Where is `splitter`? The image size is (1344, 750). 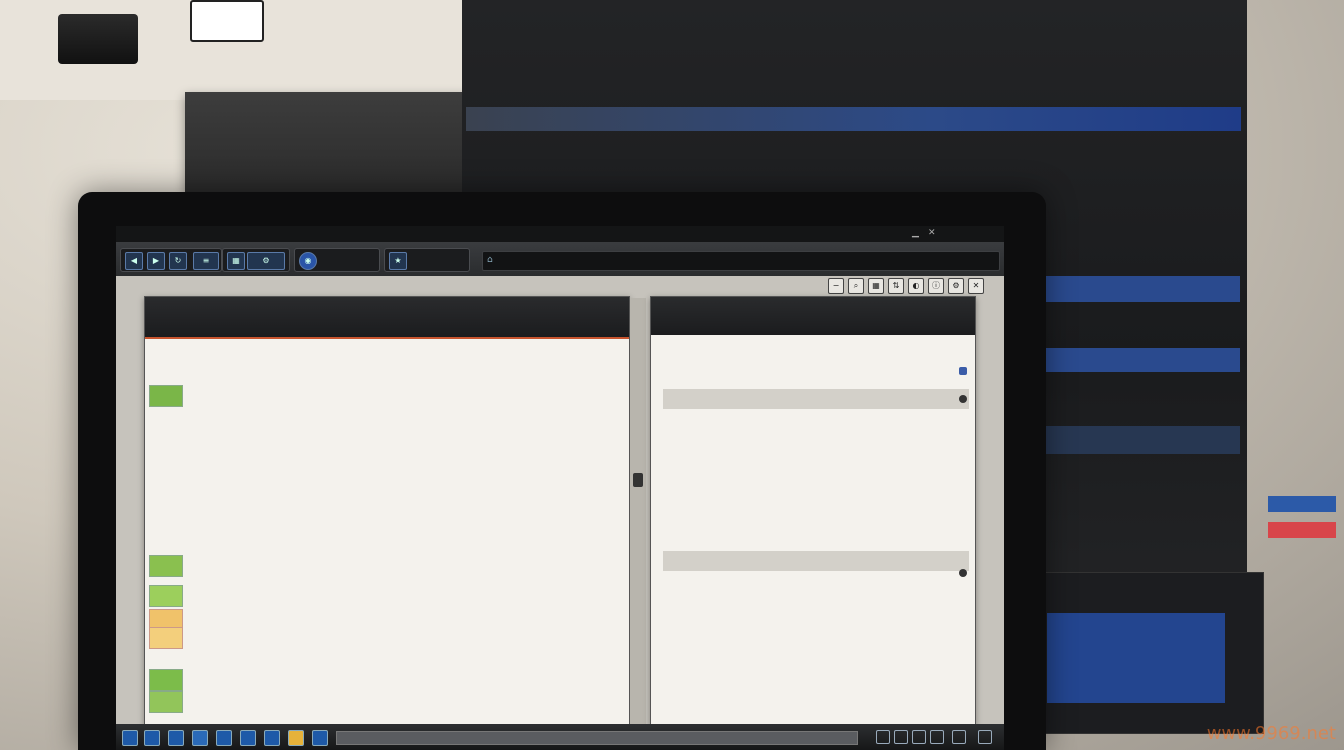
splitter is located at coordinates (638, 513).